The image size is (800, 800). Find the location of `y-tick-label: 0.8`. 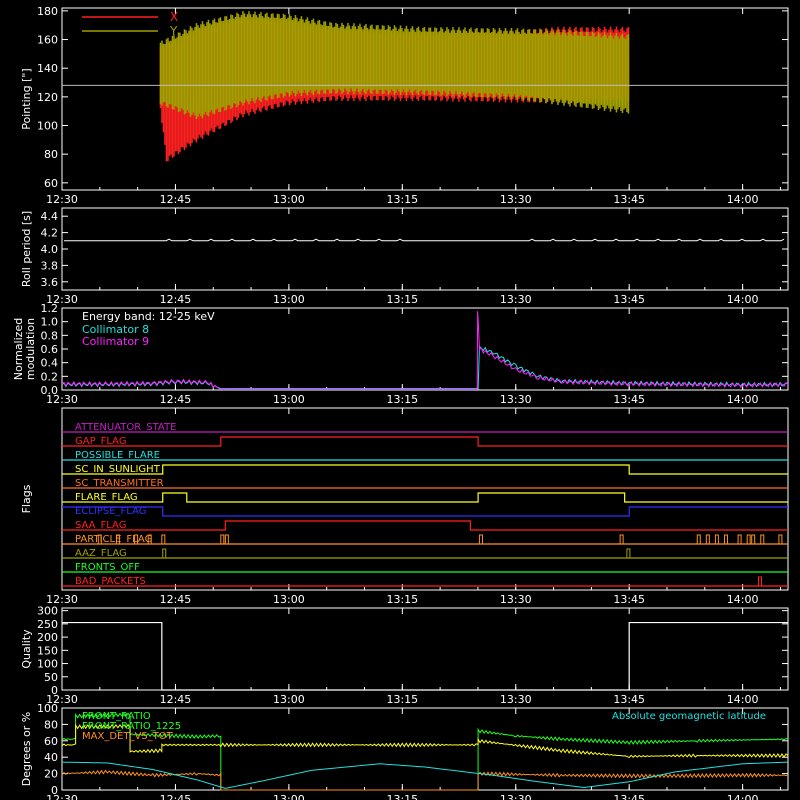

y-tick-label: 0.8 is located at coordinates (50, 335).